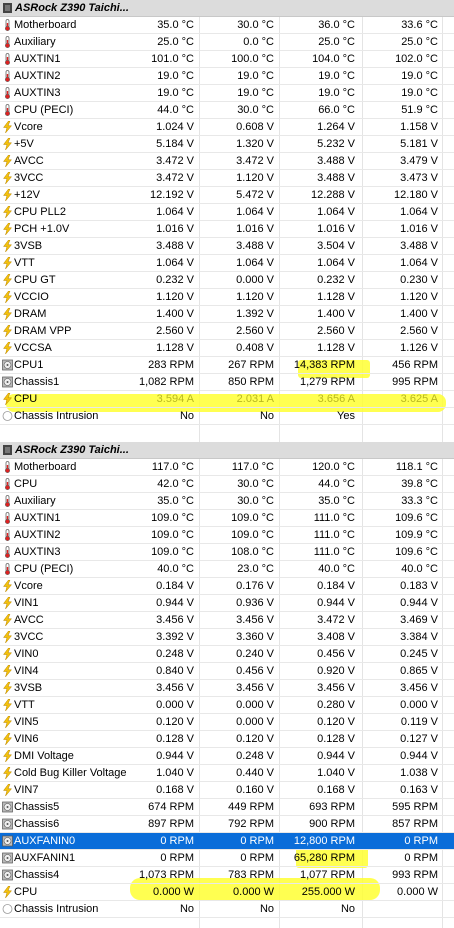  What do you see at coordinates (419, 586) in the screenshot?
I see `average-value: 0.183 V` at bounding box center [419, 586].